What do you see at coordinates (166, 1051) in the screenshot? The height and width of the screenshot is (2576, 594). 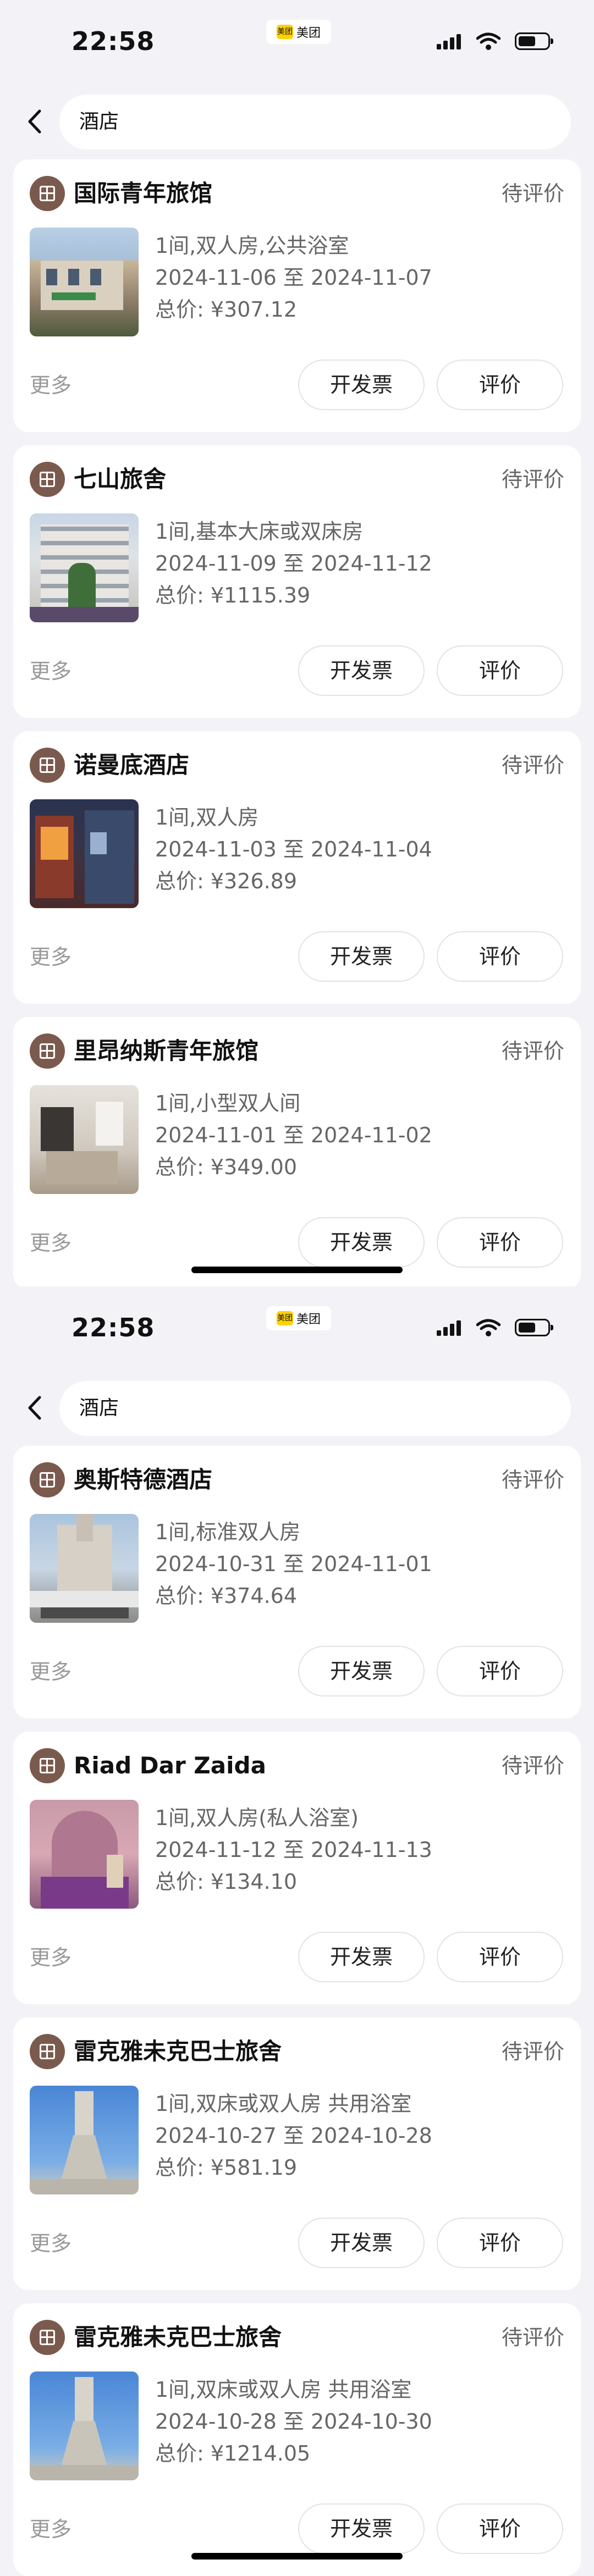 I see `hotel-name: 里昂纳斯青年旅馆` at bounding box center [166, 1051].